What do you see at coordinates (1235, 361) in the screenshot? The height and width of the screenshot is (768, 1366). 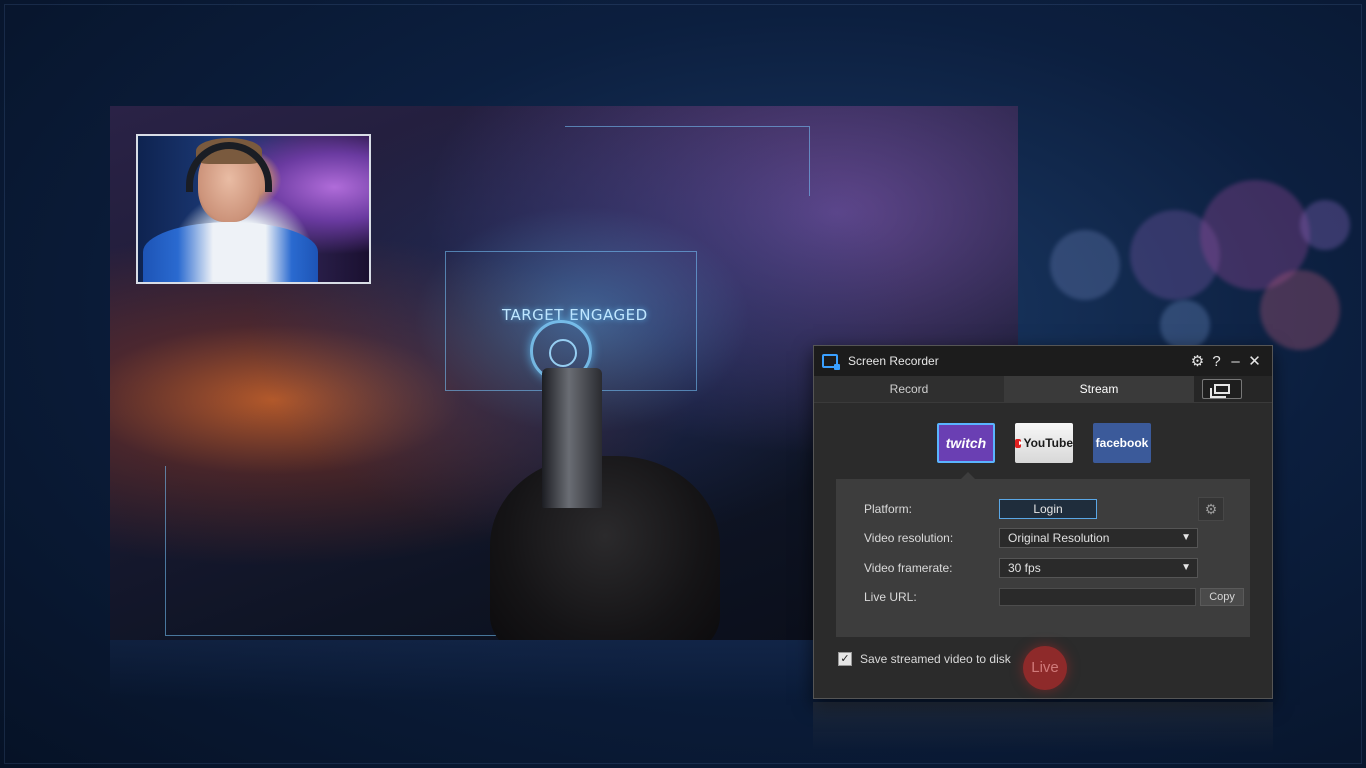 I see `minimize-icon: –` at bounding box center [1235, 361].